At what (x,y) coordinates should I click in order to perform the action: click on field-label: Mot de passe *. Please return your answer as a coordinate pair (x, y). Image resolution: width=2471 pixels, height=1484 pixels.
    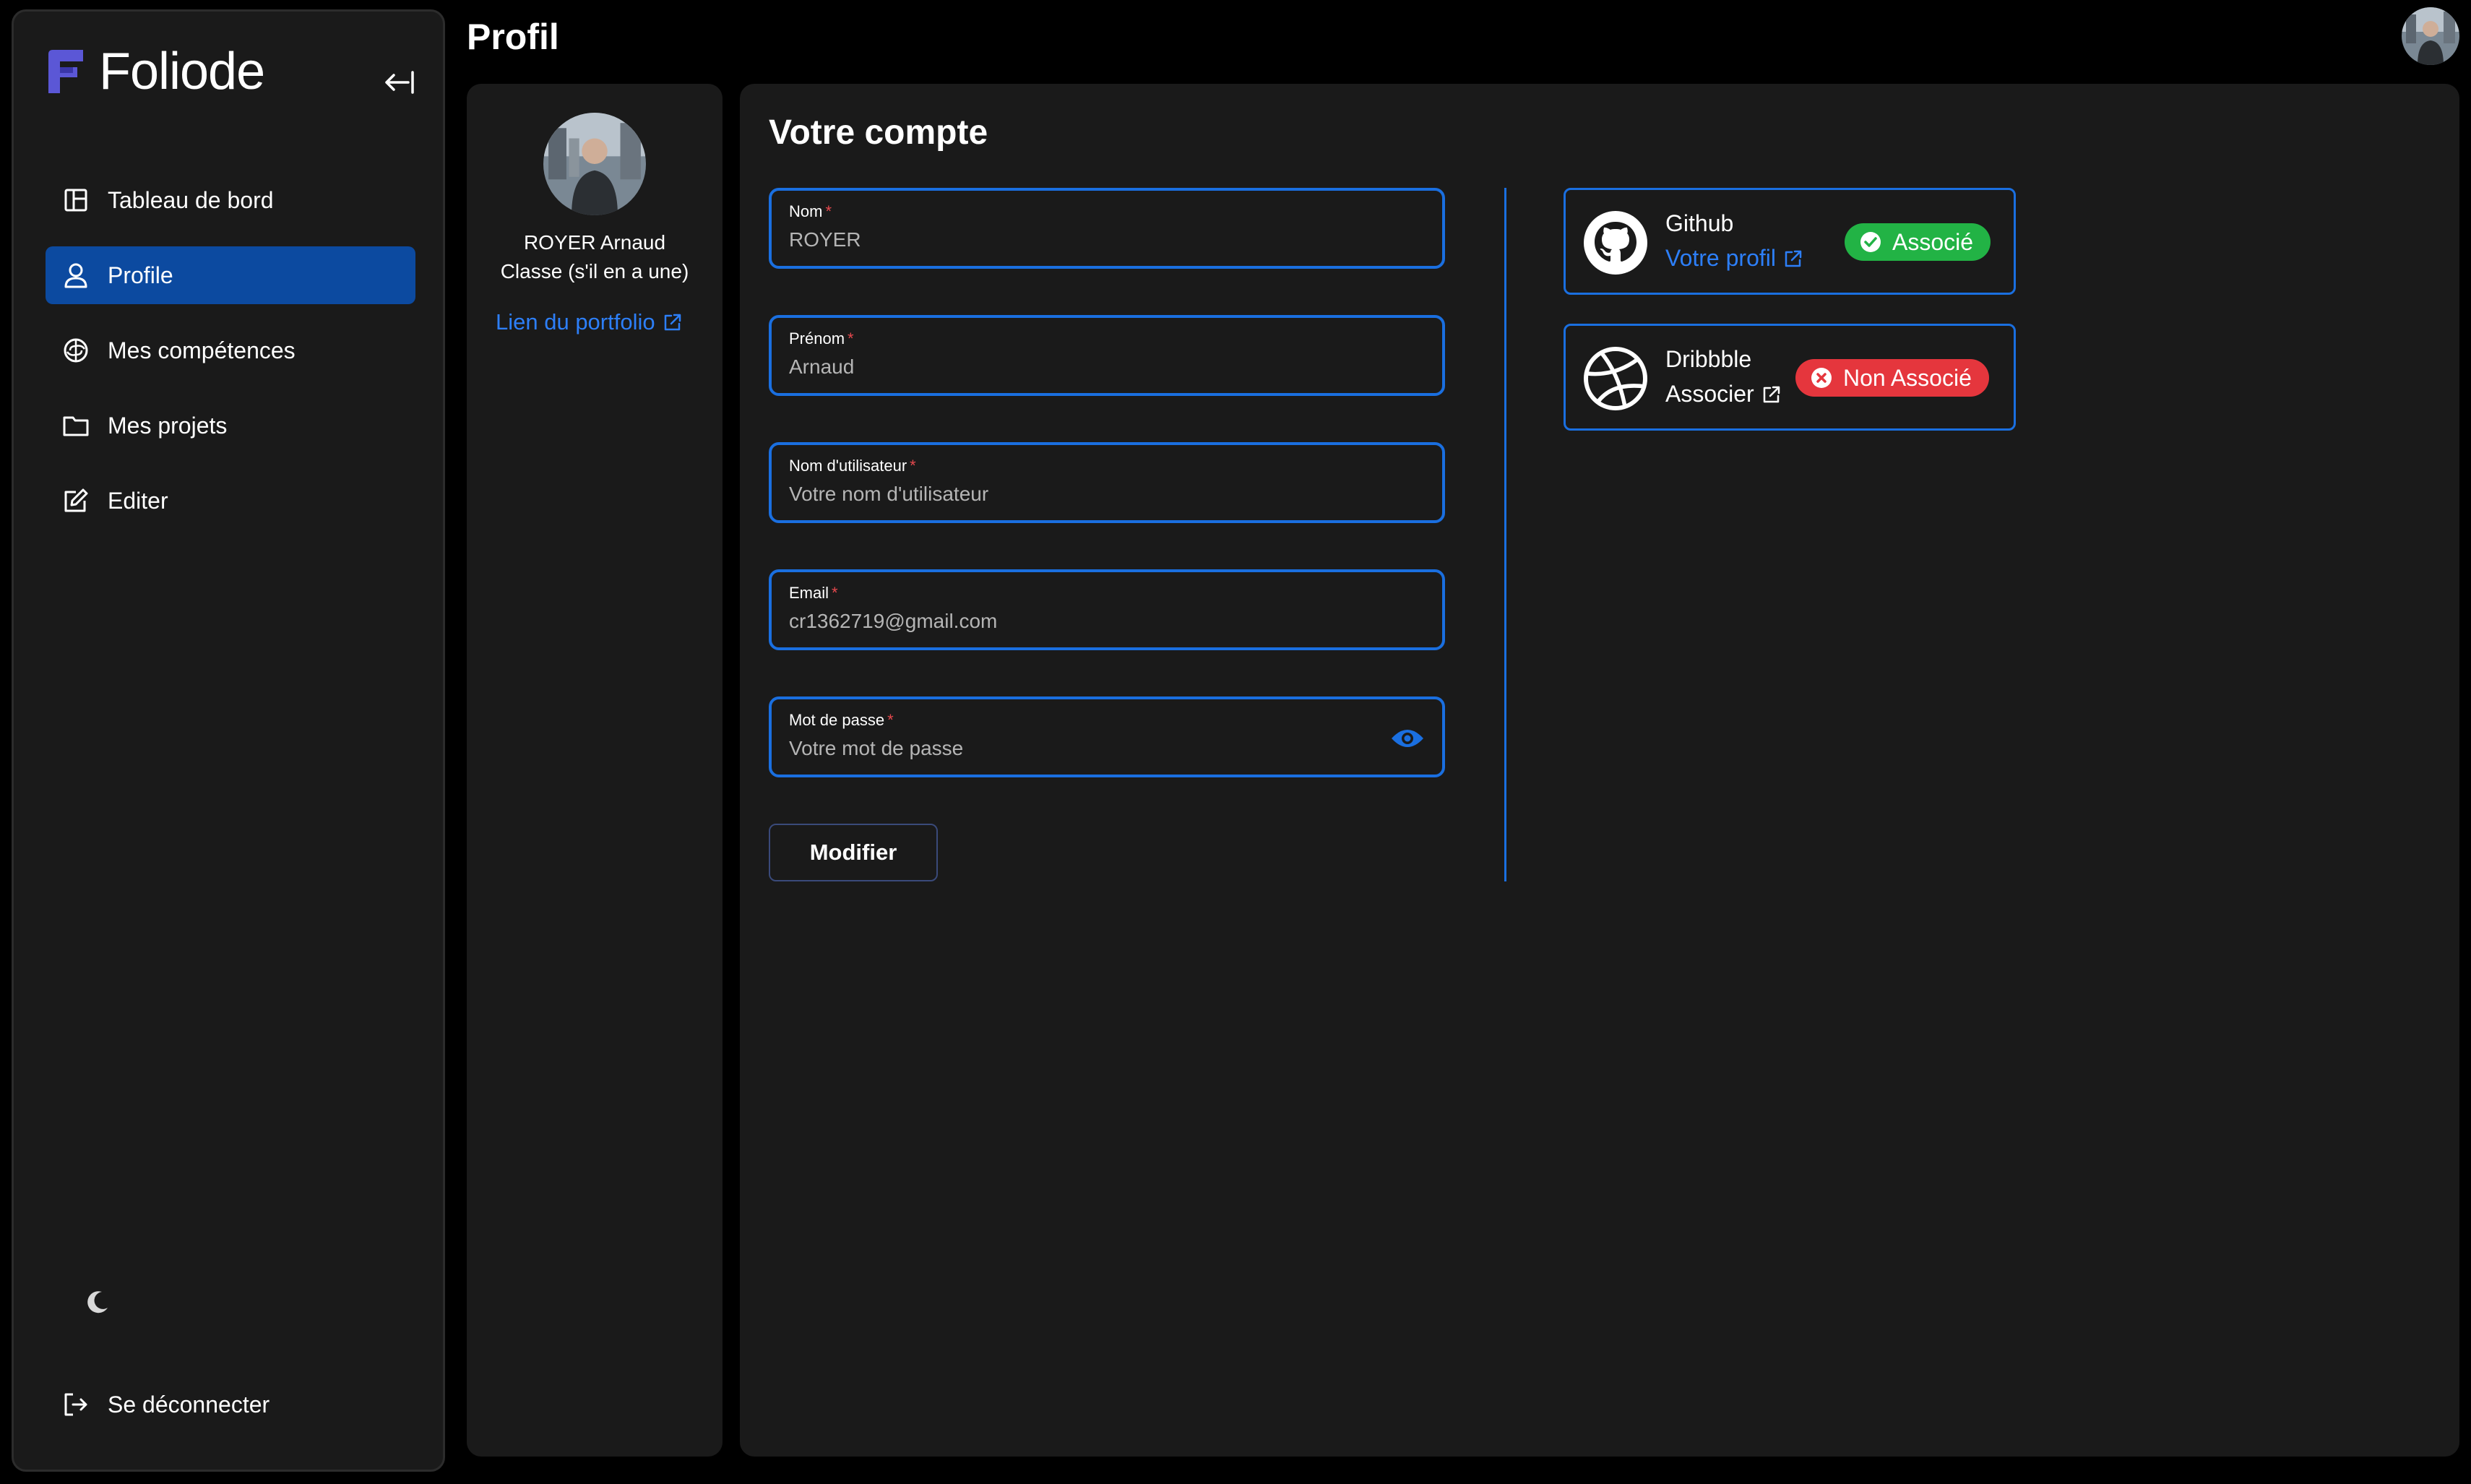
    Looking at the image, I should click on (841, 720).